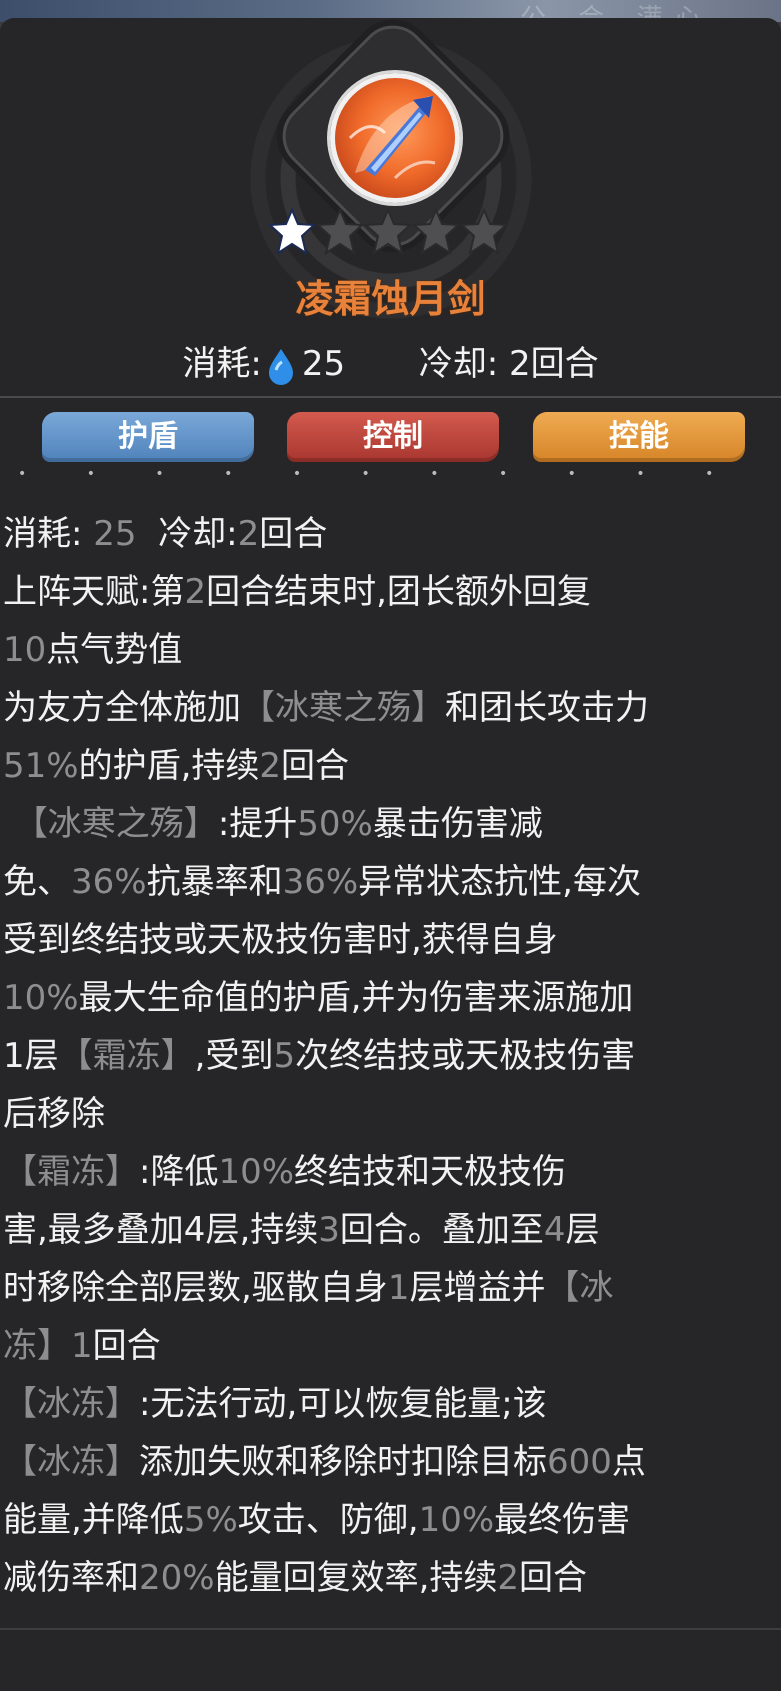  Describe the element at coordinates (54, 1114) in the screenshot. I see `desc-line: 后移除` at that location.